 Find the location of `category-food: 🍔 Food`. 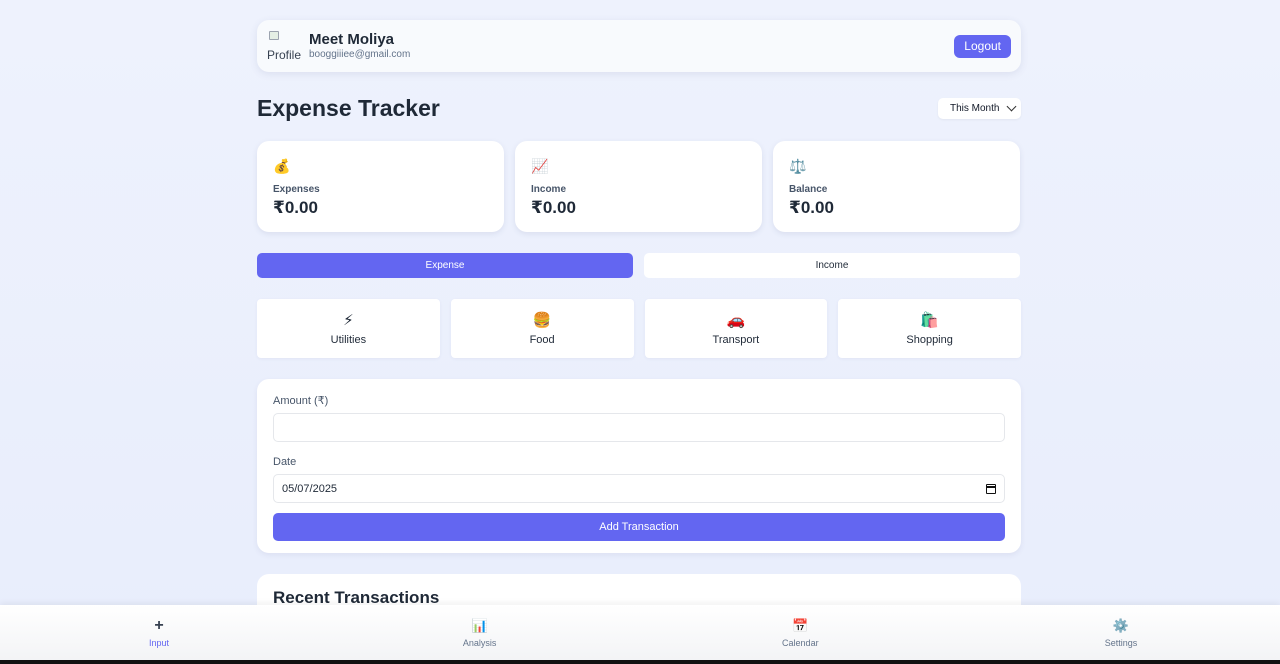

category-food: 🍔 Food is located at coordinates (542, 328).